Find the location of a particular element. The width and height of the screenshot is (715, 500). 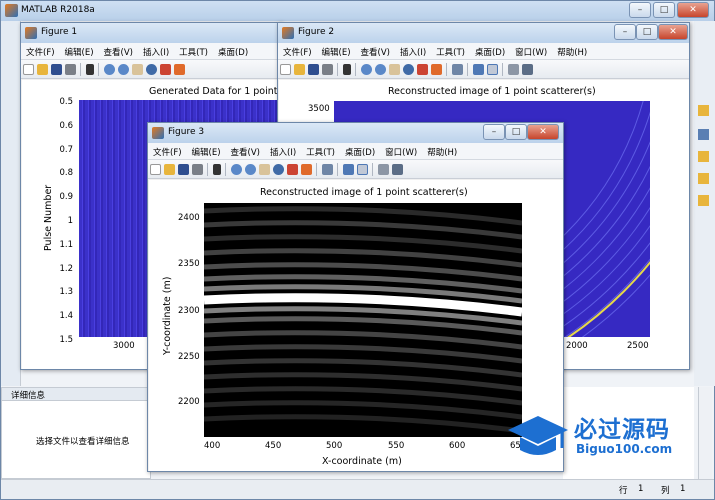

figure2-titlebar: Figure 2 – □ ✕ is located at coordinates (483, 33).